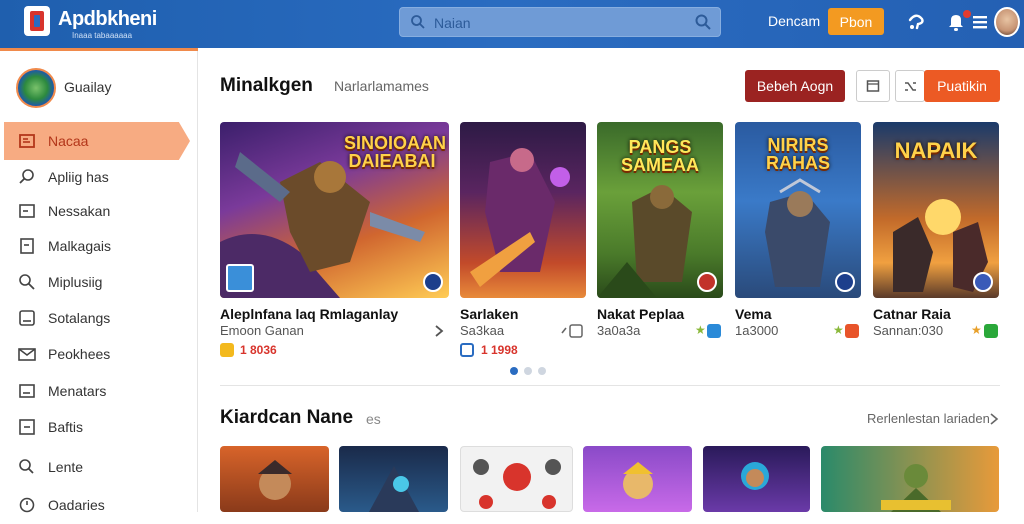 Image resolution: width=1024 pixels, height=524 pixels. What do you see at coordinates (97, 467) in the screenshot?
I see `sidebar-item-lente: Lente` at bounding box center [97, 467].